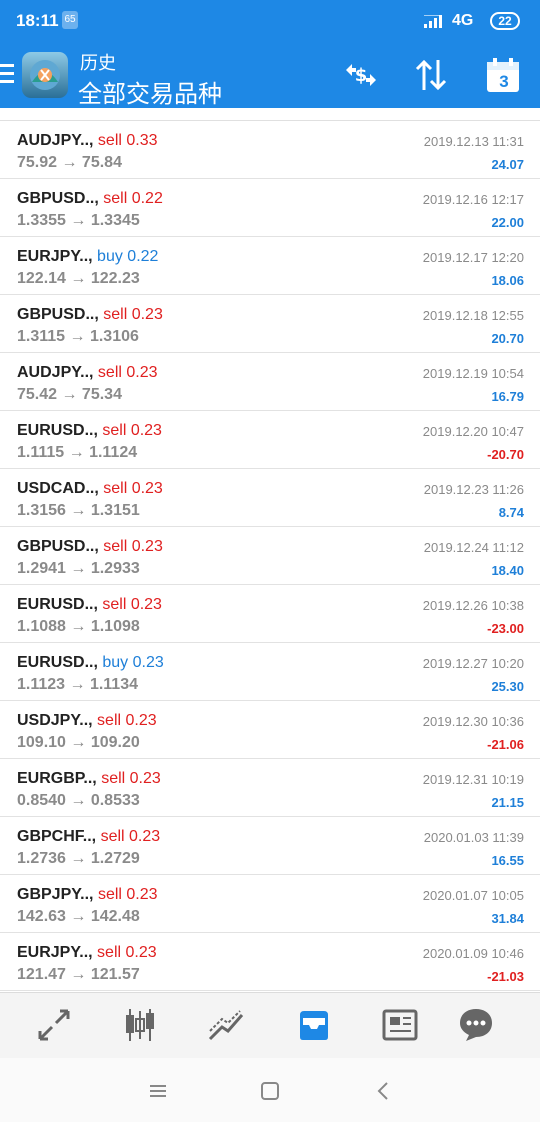  Describe the element at coordinates (314, 1025) in the screenshot. I see `history-icon` at that location.